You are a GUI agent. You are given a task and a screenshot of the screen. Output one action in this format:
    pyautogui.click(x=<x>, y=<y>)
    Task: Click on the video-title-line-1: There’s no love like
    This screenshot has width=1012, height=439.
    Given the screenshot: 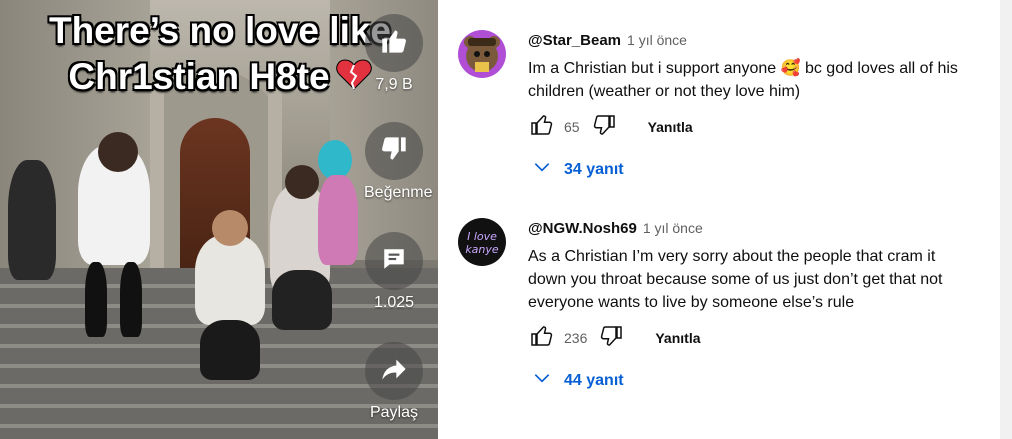 What is the action you would take?
    pyautogui.click(x=220, y=30)
    